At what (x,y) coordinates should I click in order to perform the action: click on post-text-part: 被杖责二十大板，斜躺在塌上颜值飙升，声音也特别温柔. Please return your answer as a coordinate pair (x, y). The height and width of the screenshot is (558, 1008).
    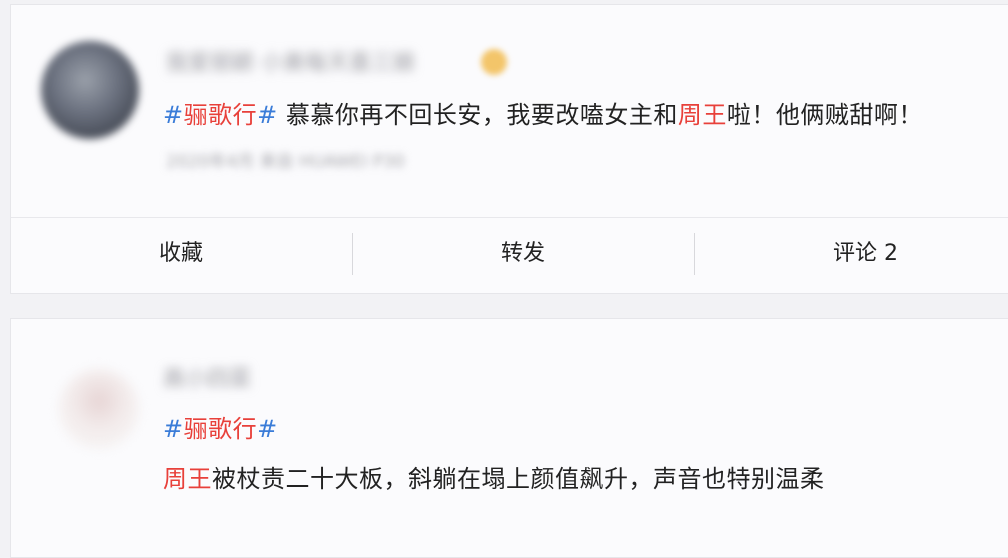
    Looking at the image, I should click on (518, 479).